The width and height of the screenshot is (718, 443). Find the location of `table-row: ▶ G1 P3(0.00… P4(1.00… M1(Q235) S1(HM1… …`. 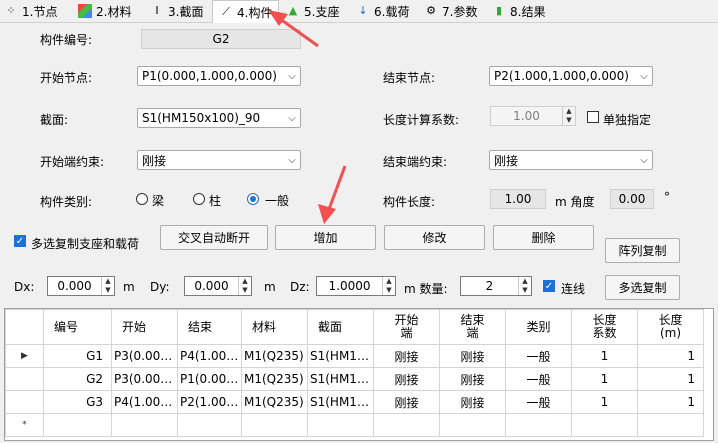

table-row: ▶ G1 P3(0.00… P4(1.00… M1(Q235) S1(HM1… … is located at coordinates (354, 356).